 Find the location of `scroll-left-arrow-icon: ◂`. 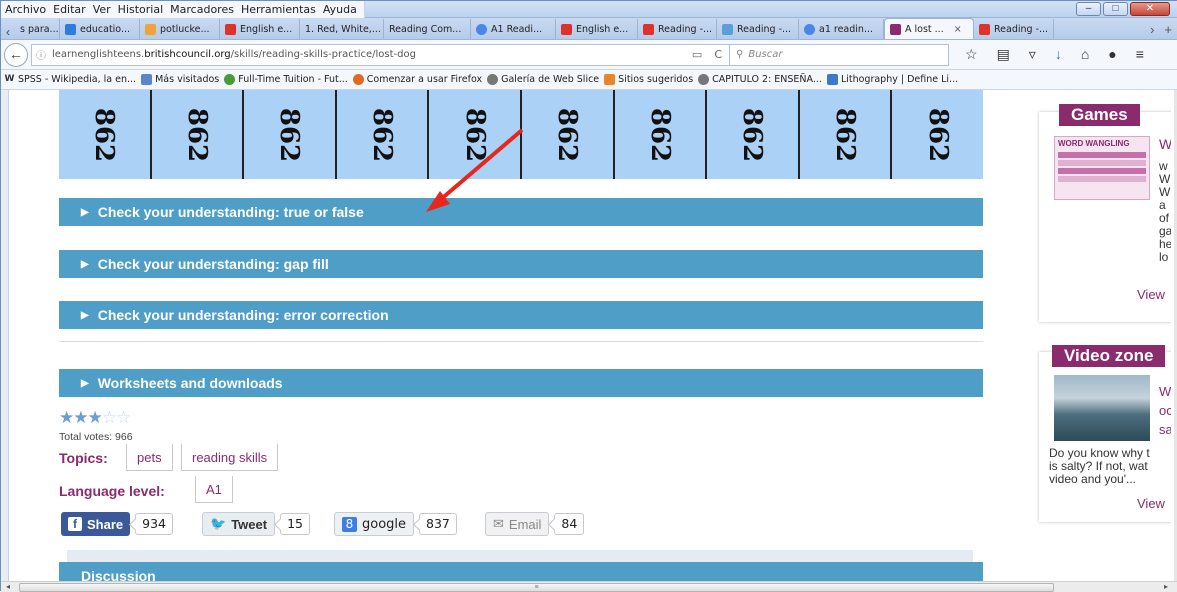

scroll-left-arrow-icon: ◂ is located at coordinates (8, 586).